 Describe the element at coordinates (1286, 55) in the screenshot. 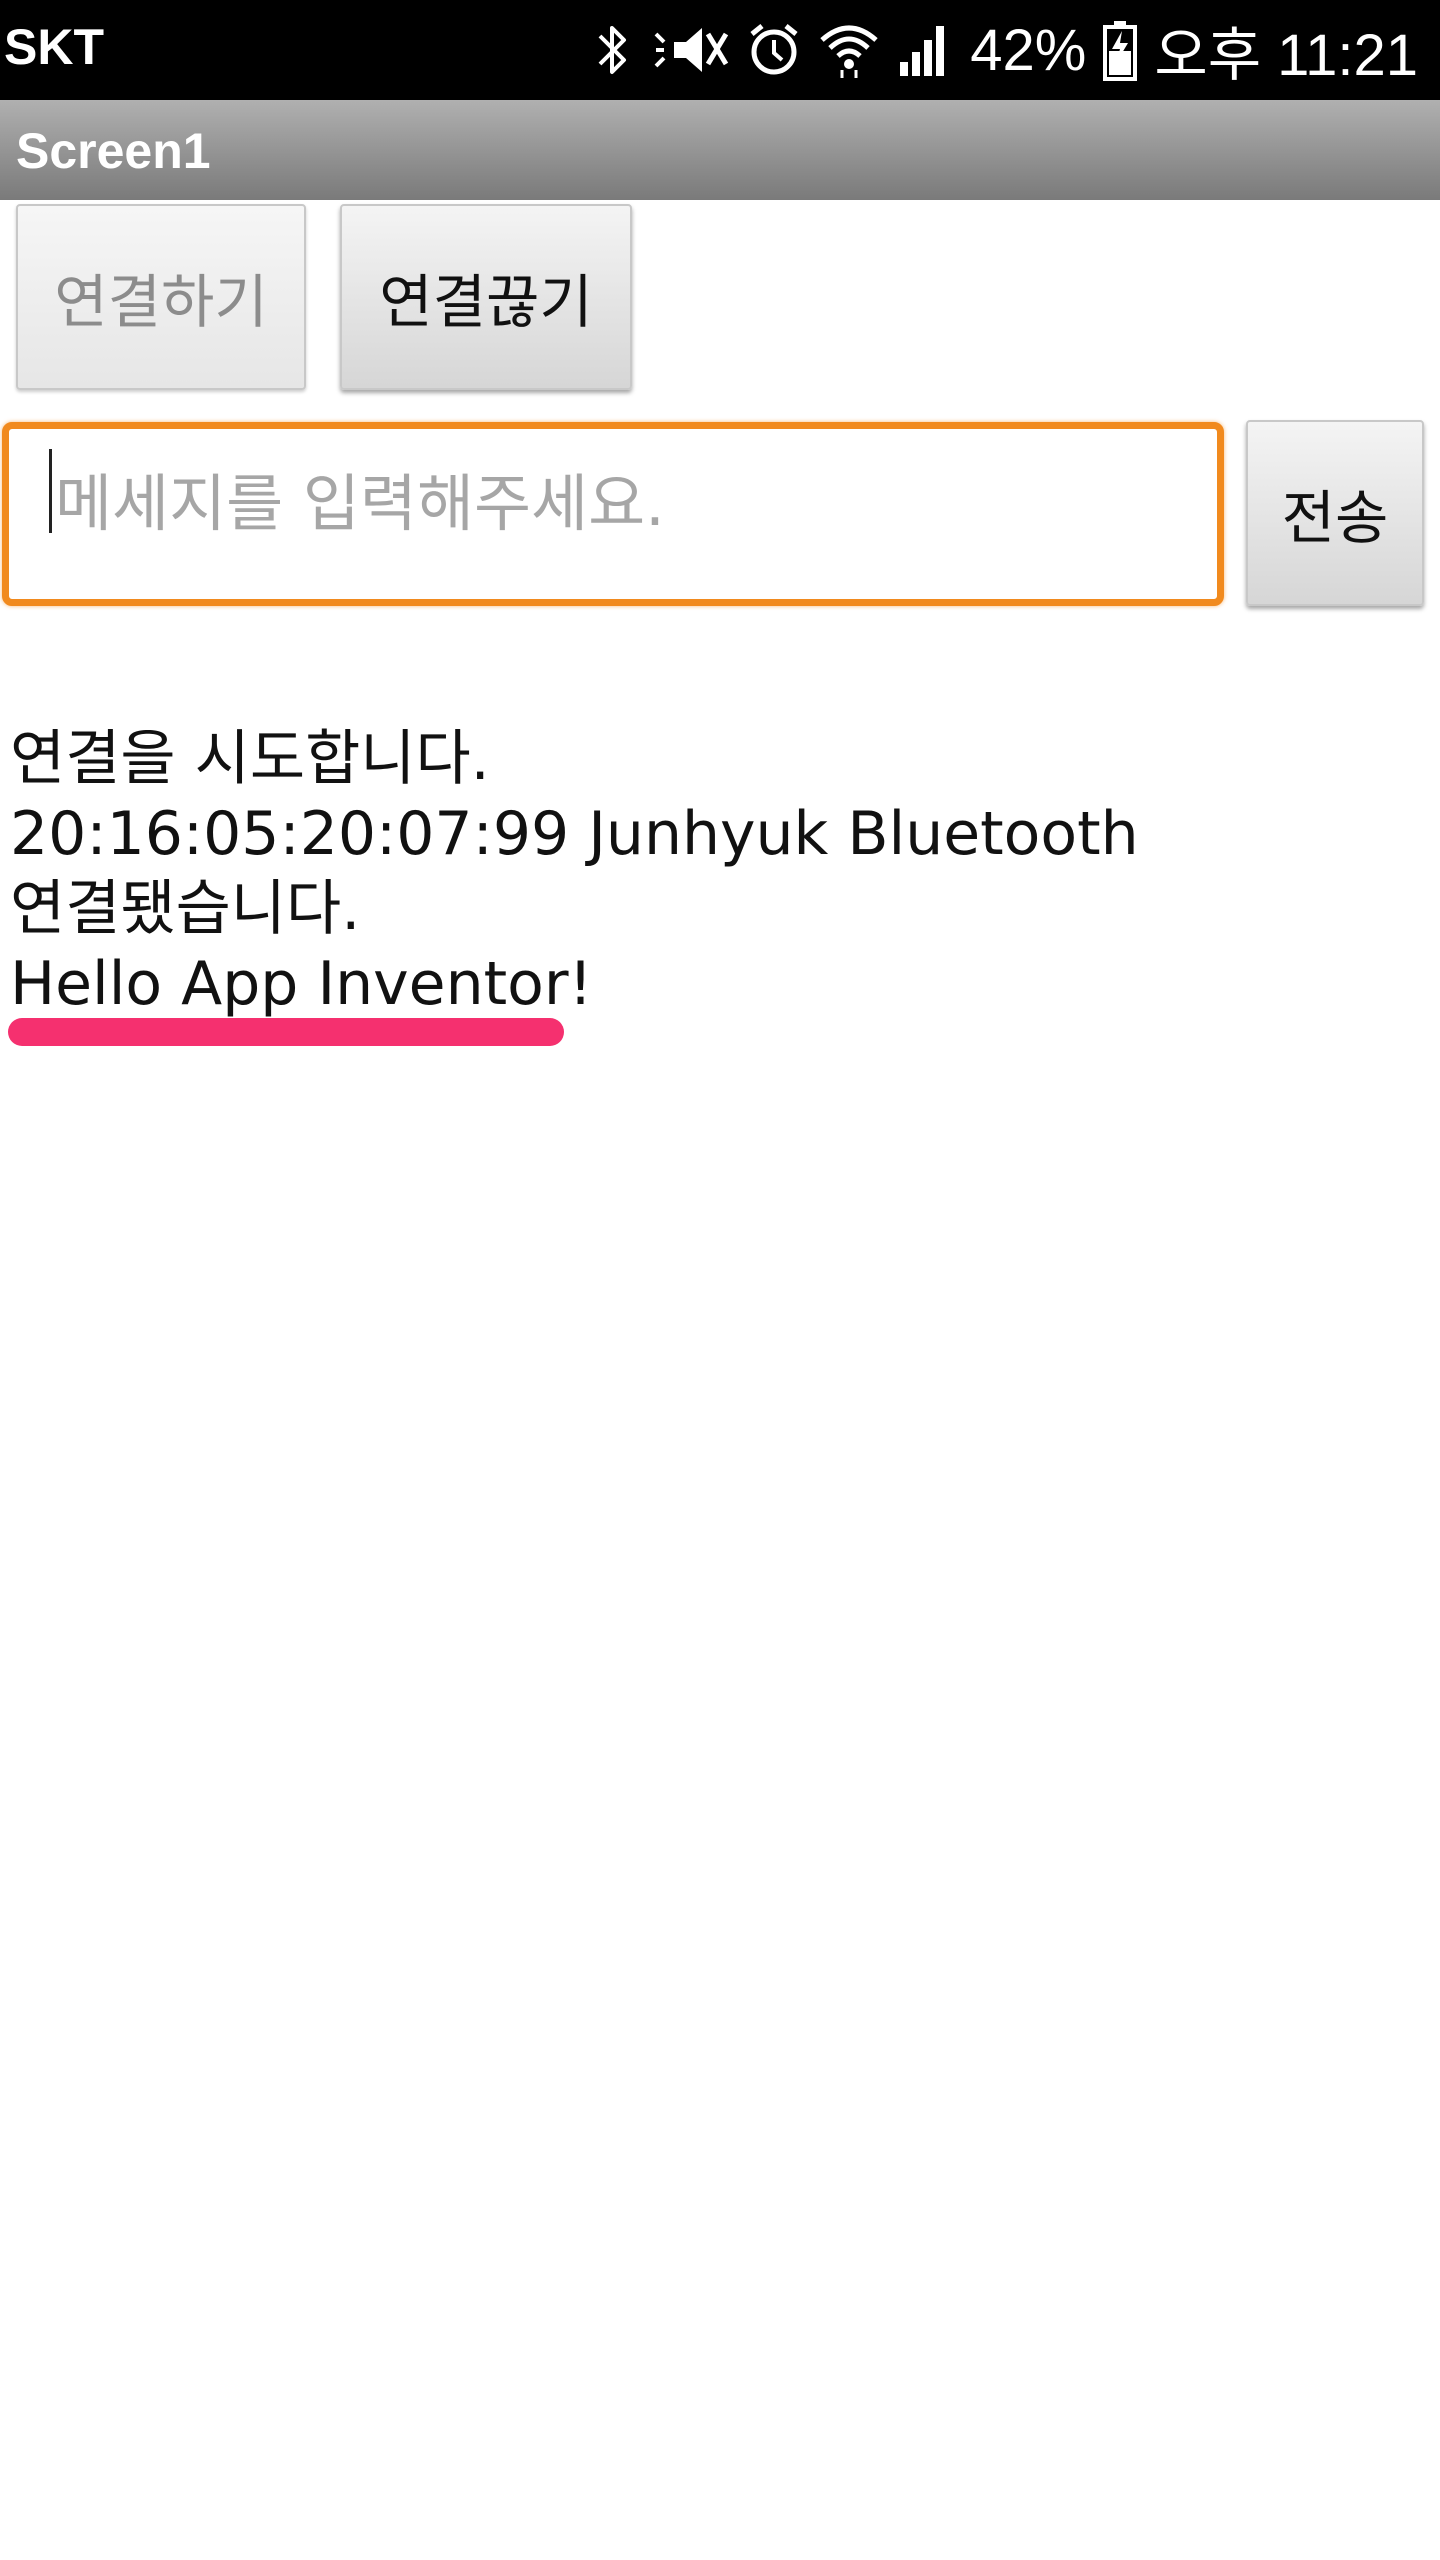

I see `clock-time: 오후 11:21` at that location.